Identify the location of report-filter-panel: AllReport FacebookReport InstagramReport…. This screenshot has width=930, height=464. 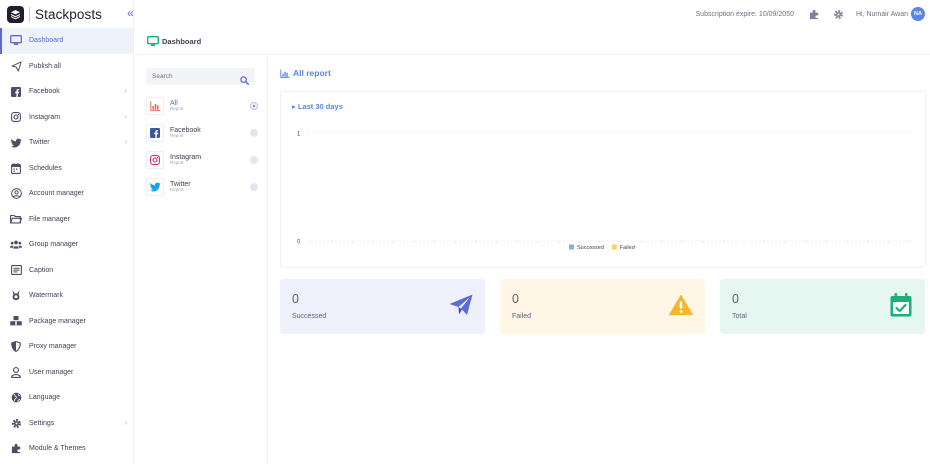
(201, 260).